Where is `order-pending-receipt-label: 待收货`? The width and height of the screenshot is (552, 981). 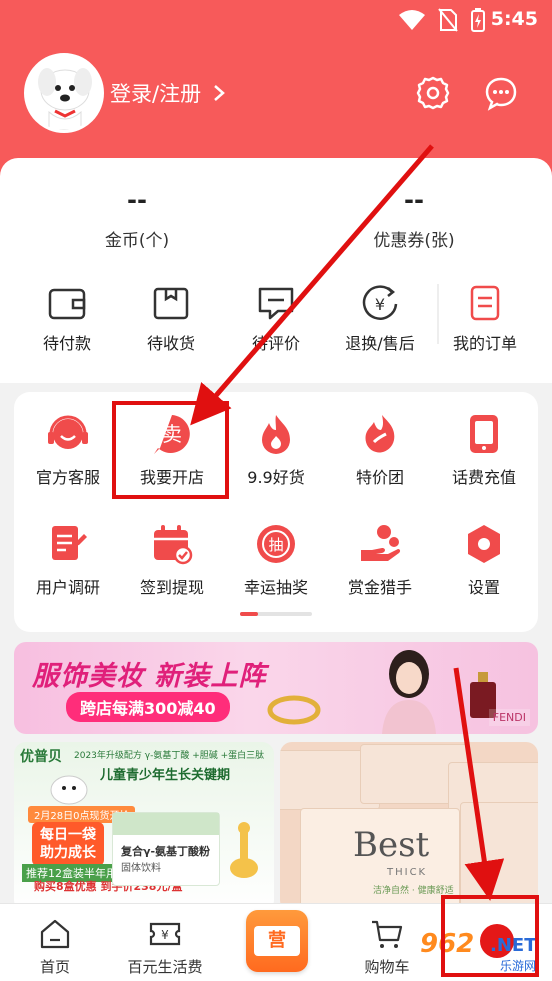
order-pending-receipt-label: 待收货 is located at coordinates (170, 343).